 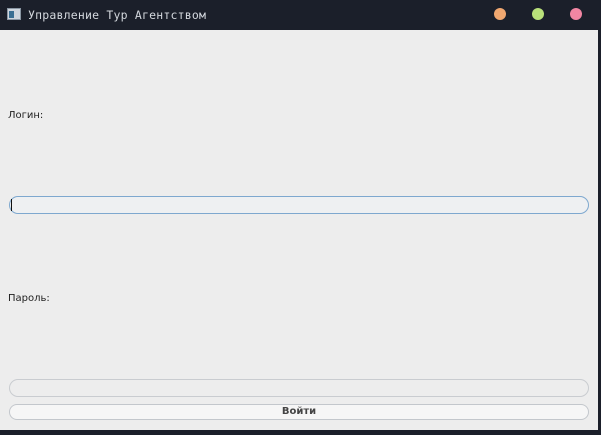 What do you see at coordinates (26, 115) in the screenshot?
I see `login-label: Логин:` at bounding box center [26, 115].